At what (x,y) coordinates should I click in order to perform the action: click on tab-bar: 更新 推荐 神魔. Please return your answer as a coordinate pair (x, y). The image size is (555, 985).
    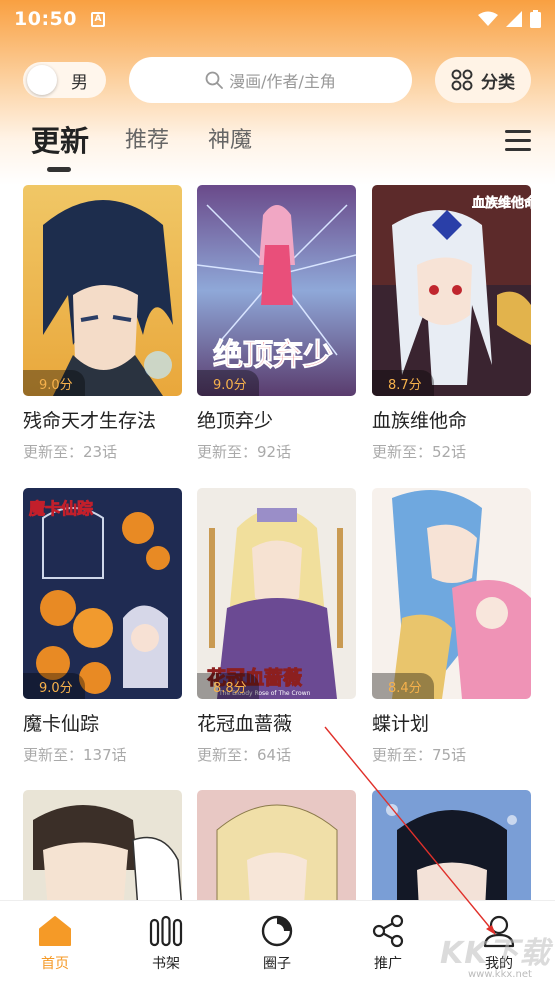
    Looking at the image, I should click on (277, 146).